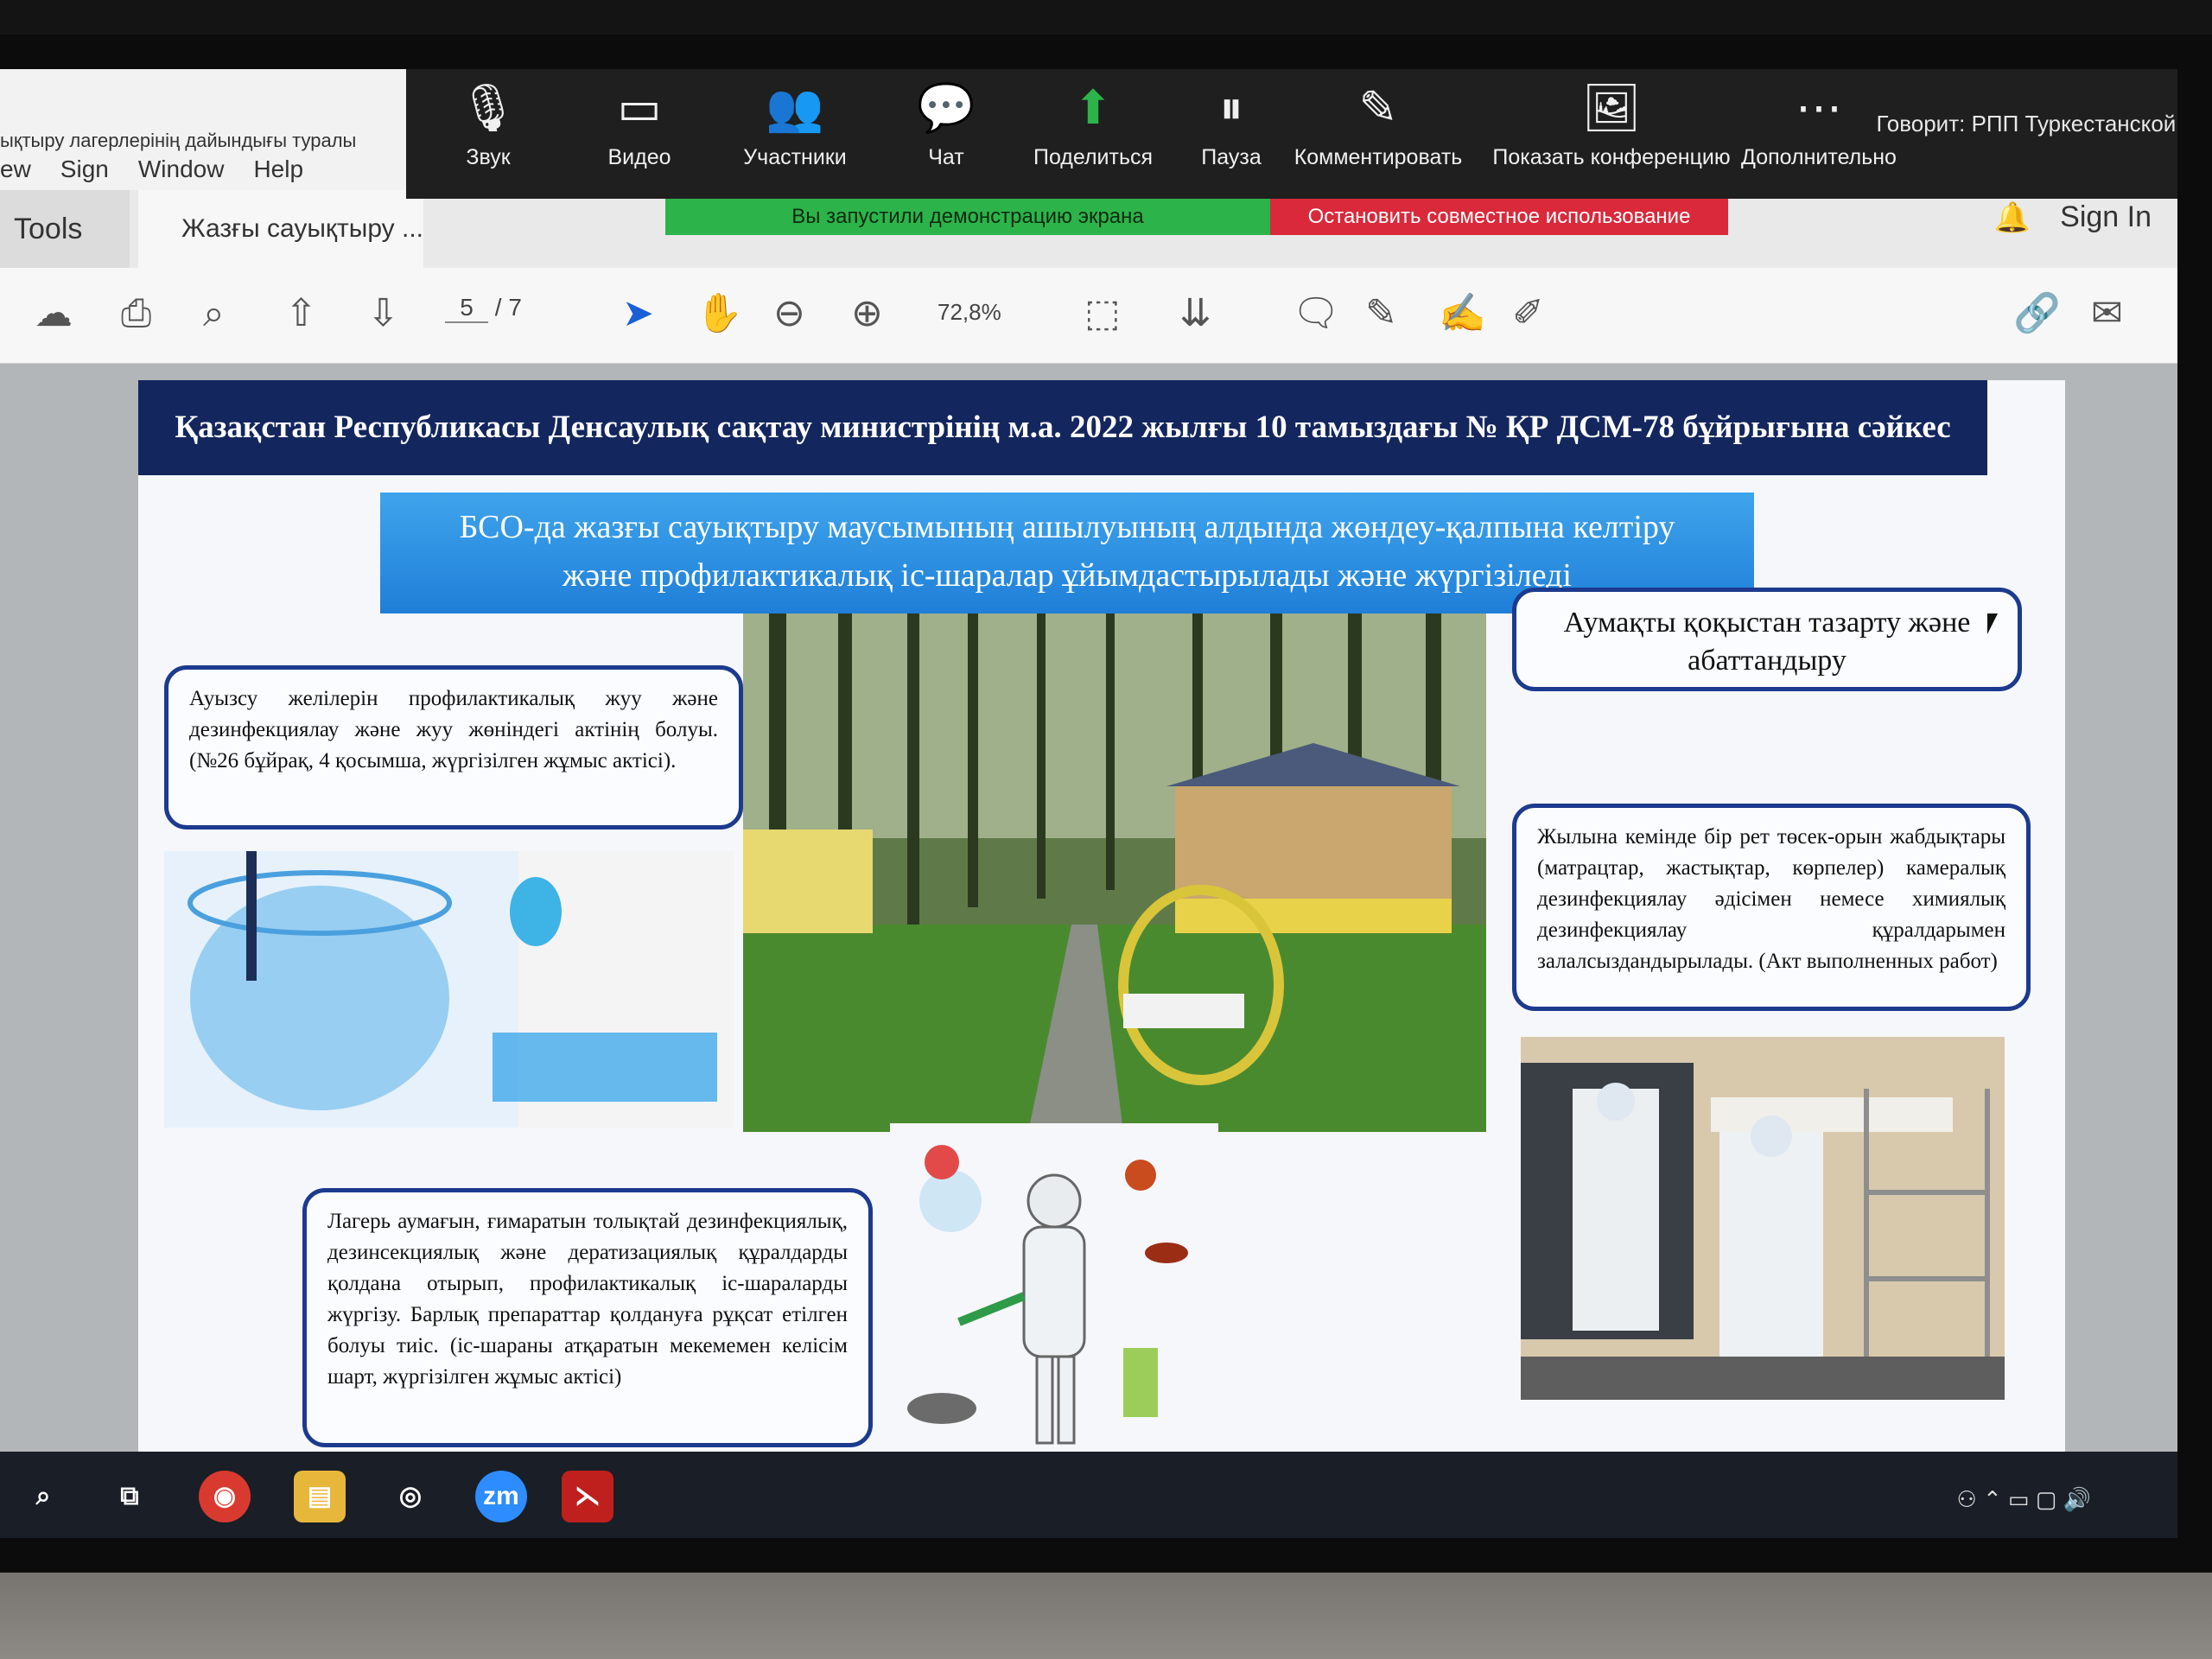 This screenshot has height=1659, width=2212. I want to click on chat-button: 💬 Чат, so click(946, 124).